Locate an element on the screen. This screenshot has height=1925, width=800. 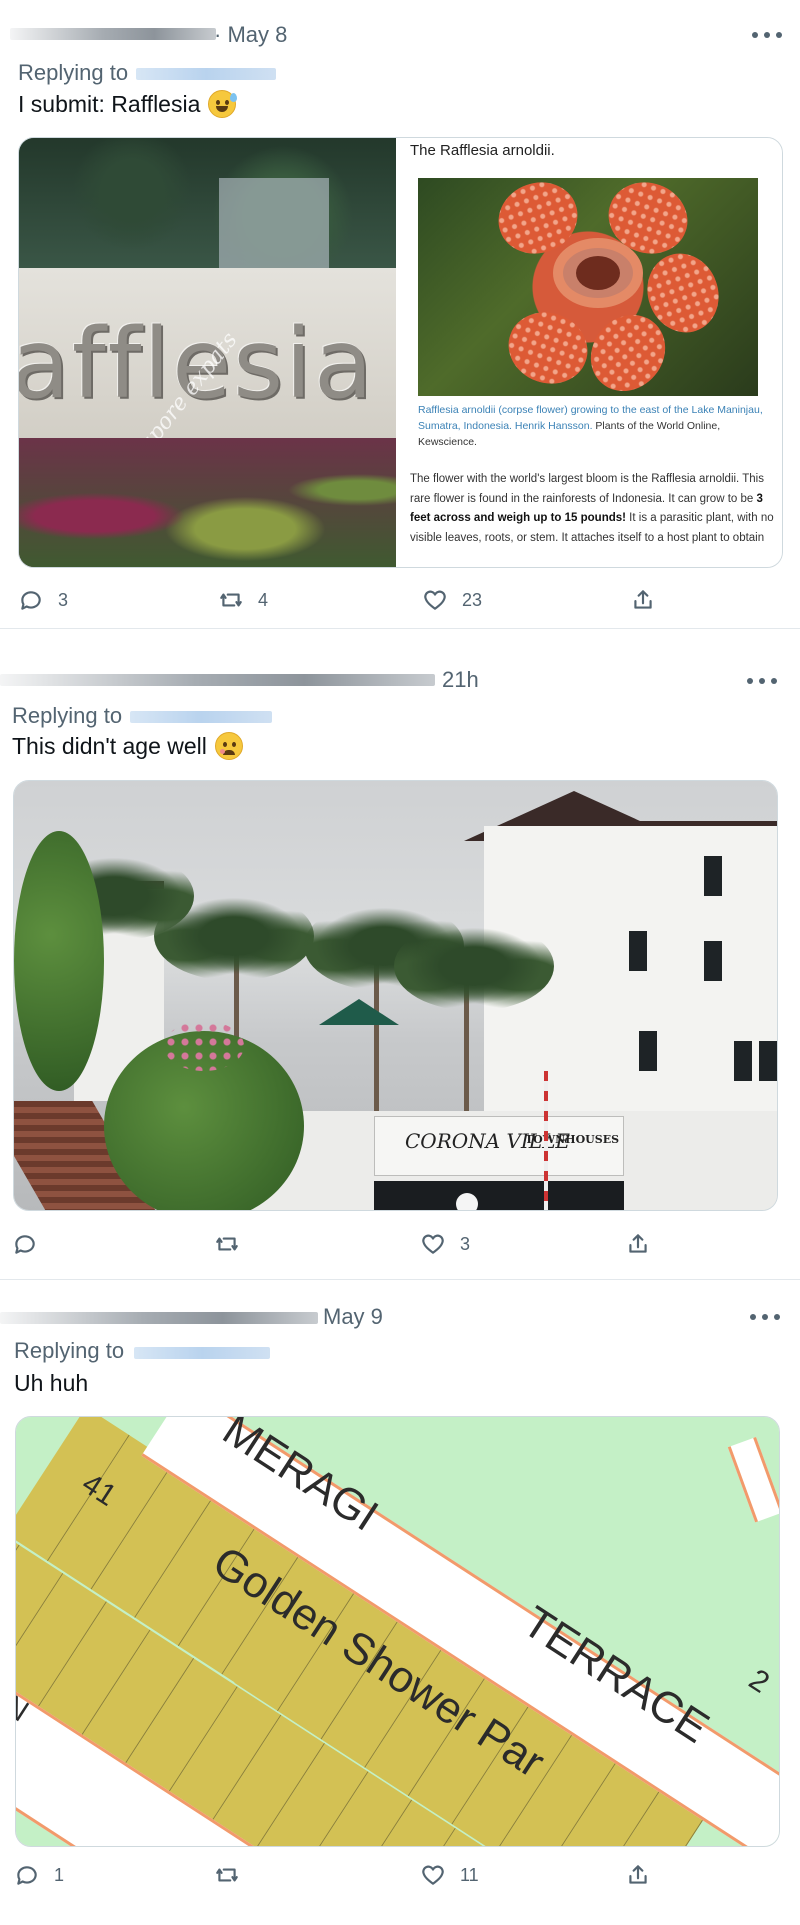
tweet-date: May 9 is located at coordinates (353, 1317).